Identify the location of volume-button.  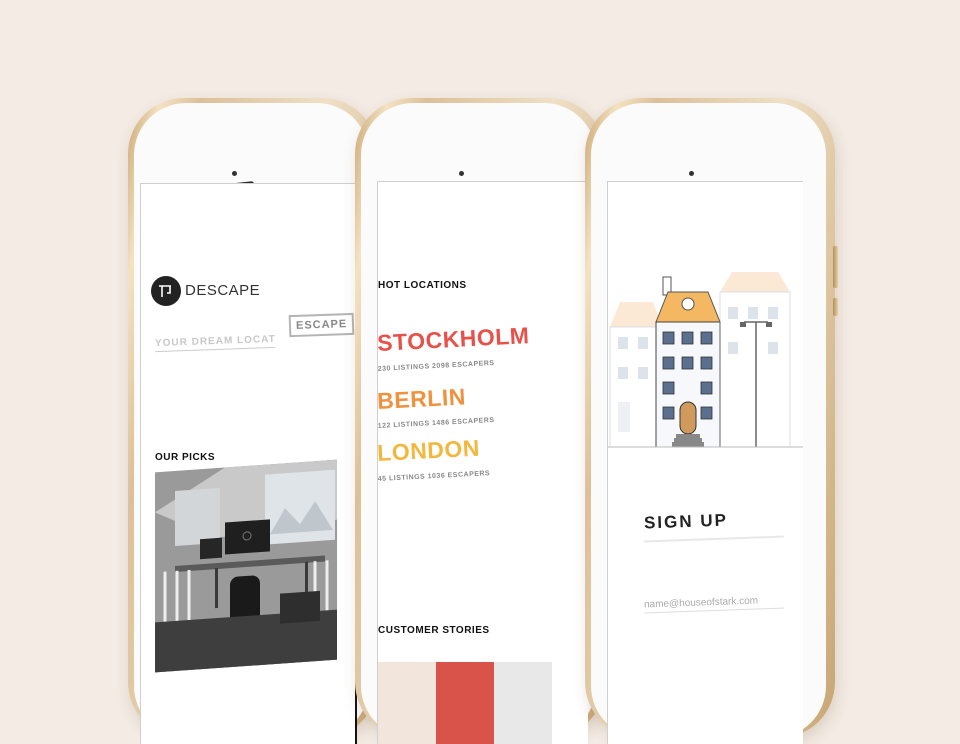
(835, 267).